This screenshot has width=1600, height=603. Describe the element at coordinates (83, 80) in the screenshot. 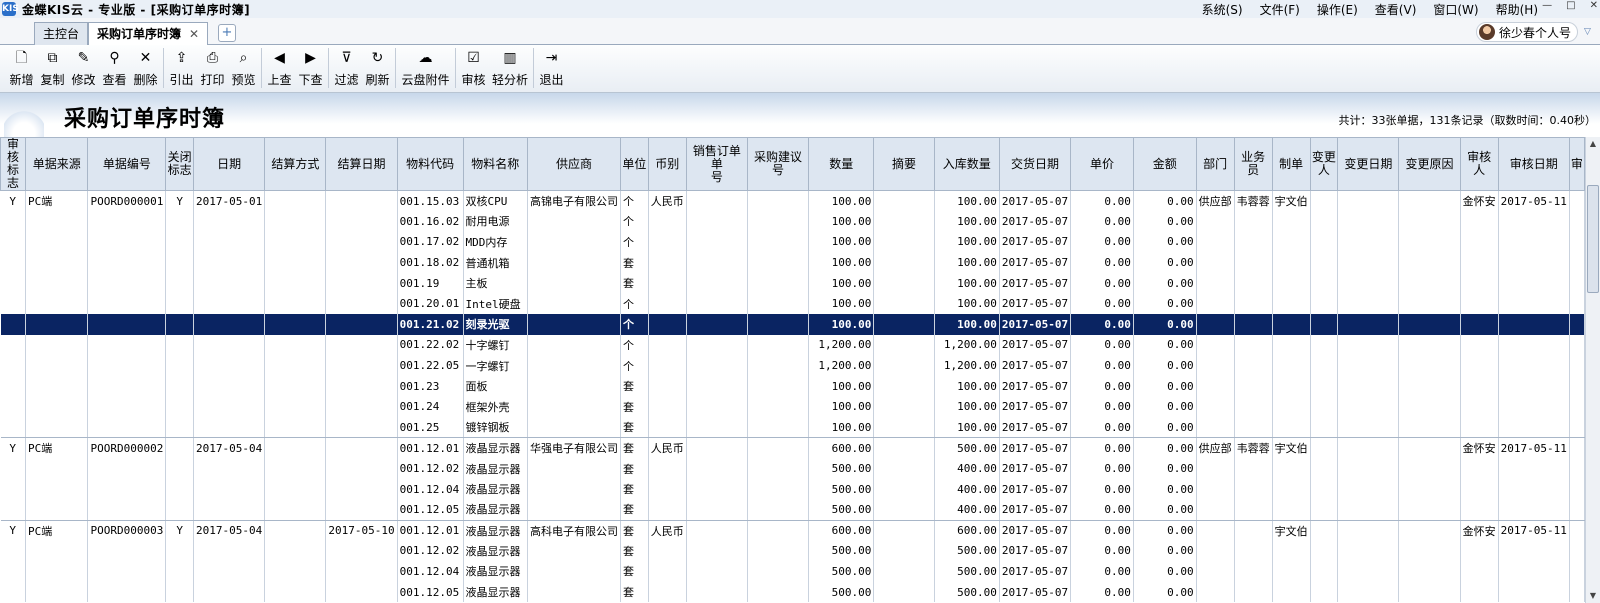

I see `toolbar-button-label: 修改` at that location.